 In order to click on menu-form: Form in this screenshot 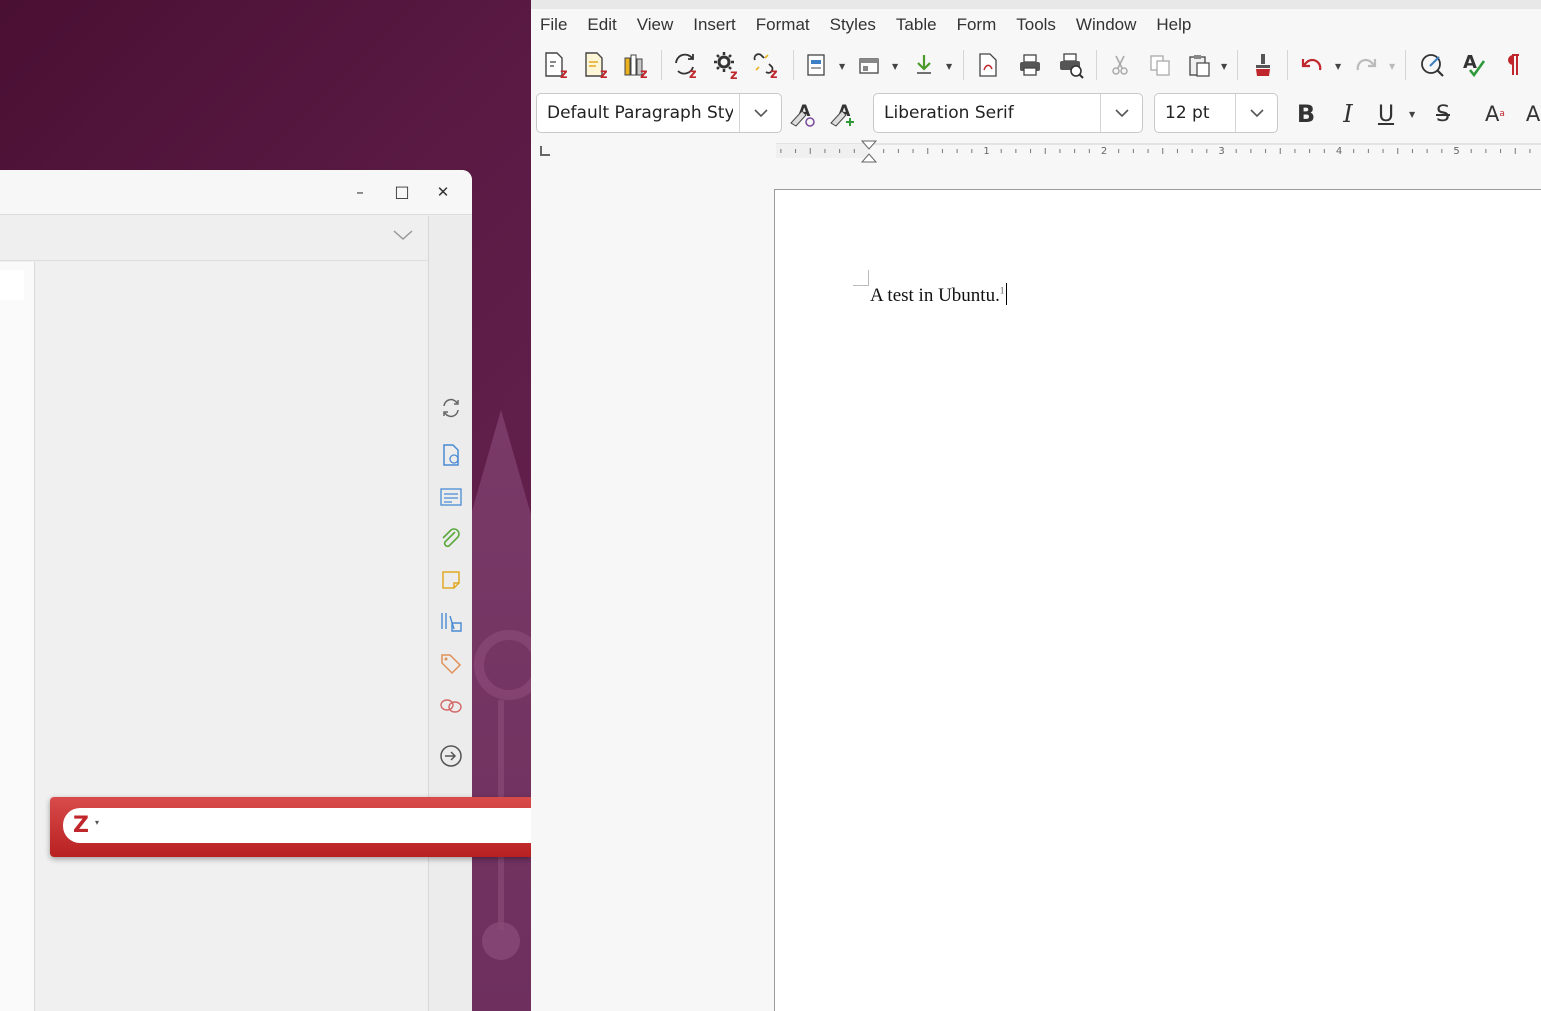, I will do `click(977, 25)`.